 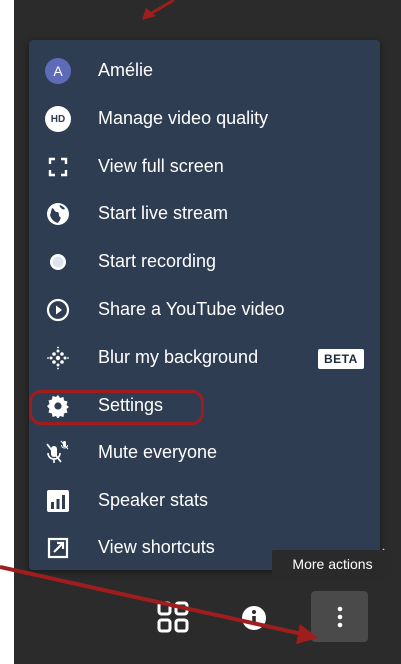 I want to click on menu-item-label: Start live stream, so click(x=163, y=213).